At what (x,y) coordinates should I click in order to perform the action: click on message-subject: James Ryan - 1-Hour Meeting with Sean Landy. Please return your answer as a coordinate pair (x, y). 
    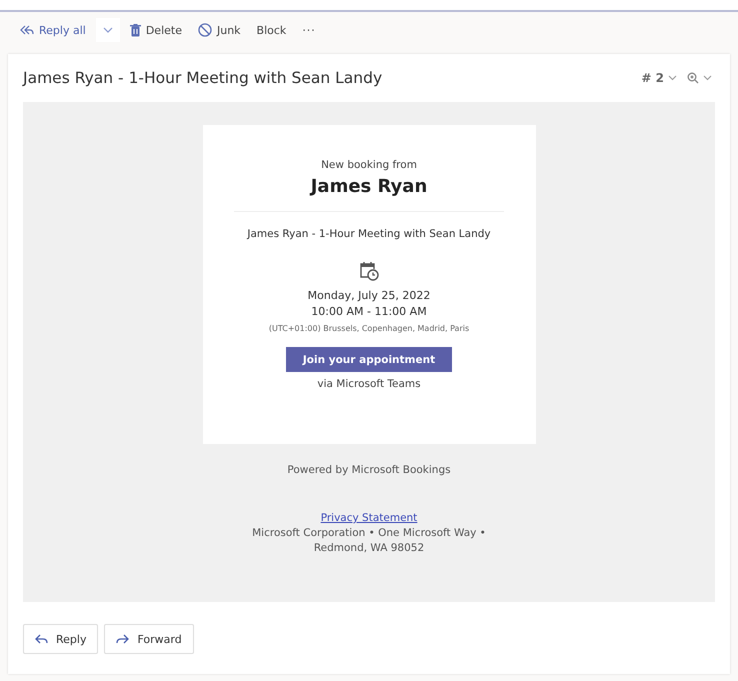
    Looking at the image, I should click on (202, 78).